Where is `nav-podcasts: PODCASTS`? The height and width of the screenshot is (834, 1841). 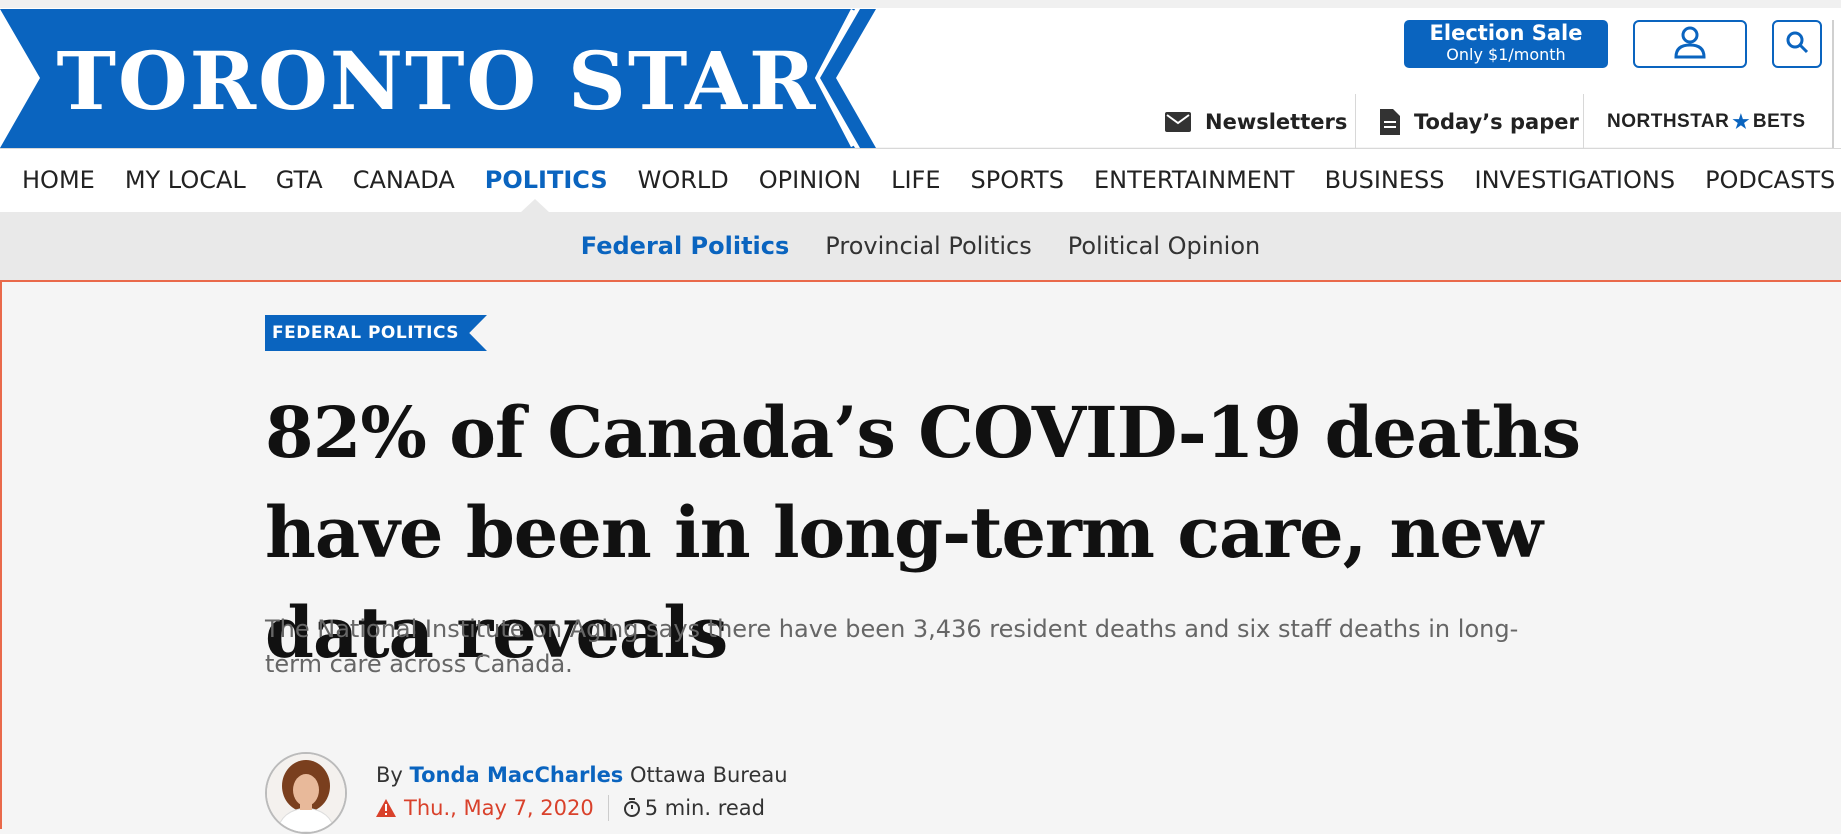 nav-podcasts: PODCASTS is located at coordinates (1770, 180).